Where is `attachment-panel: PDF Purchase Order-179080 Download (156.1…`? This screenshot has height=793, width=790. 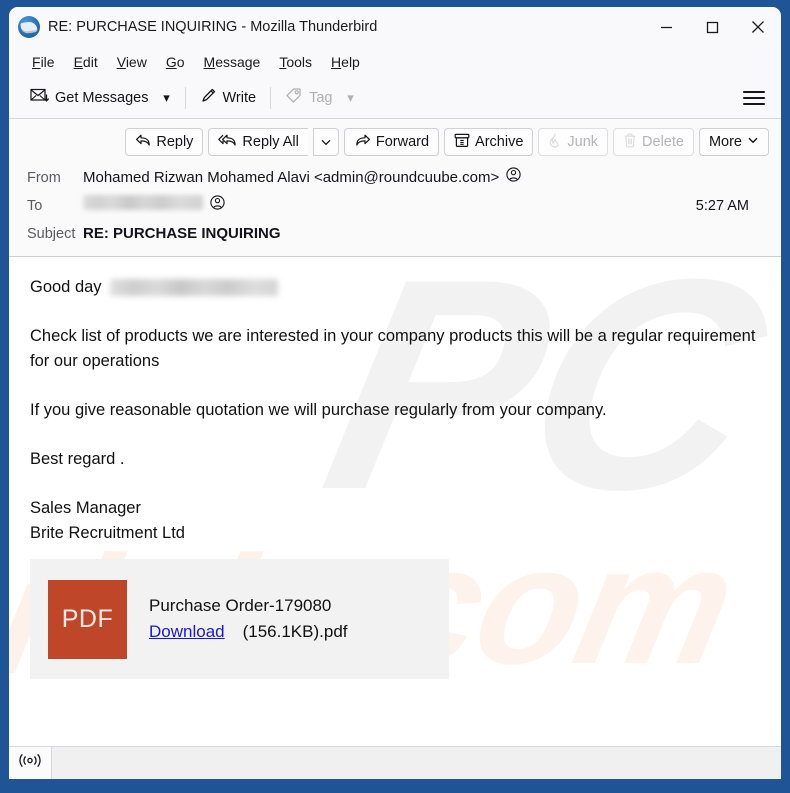
attachment-panel: PDF Purchase Order-179080 Download (156.1… is located at coordinates (239, 619).